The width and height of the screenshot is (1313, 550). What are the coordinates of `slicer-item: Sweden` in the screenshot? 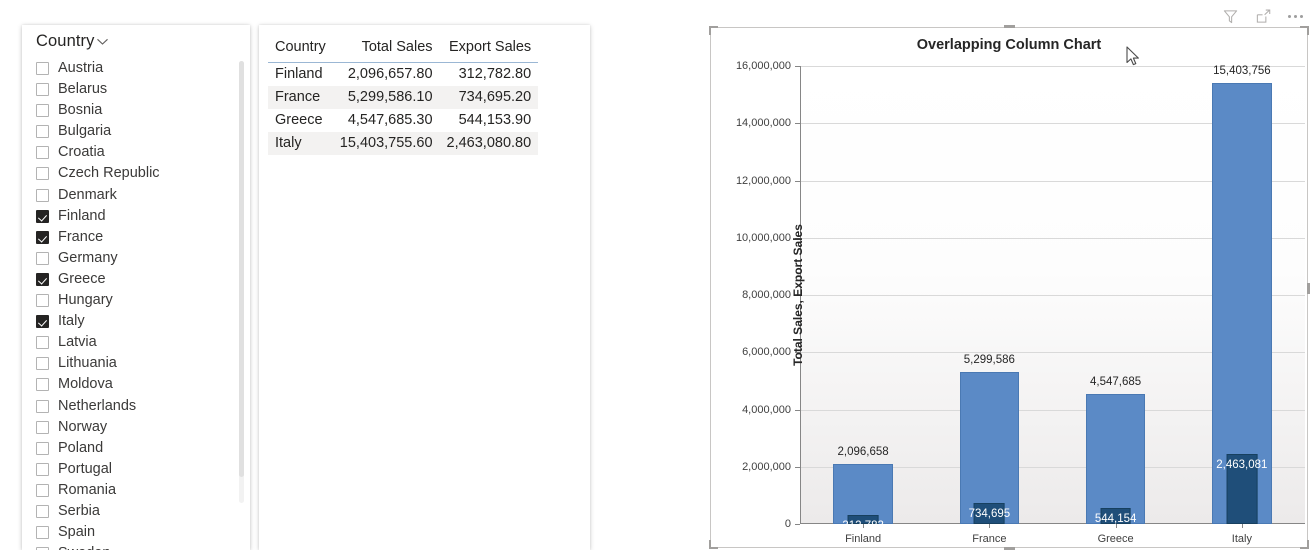 It's located at (143, 546).